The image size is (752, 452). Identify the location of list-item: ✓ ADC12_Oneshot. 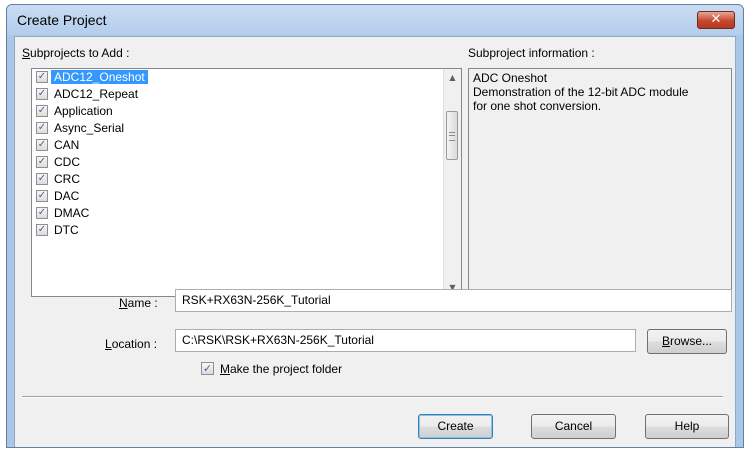
(246, 77).